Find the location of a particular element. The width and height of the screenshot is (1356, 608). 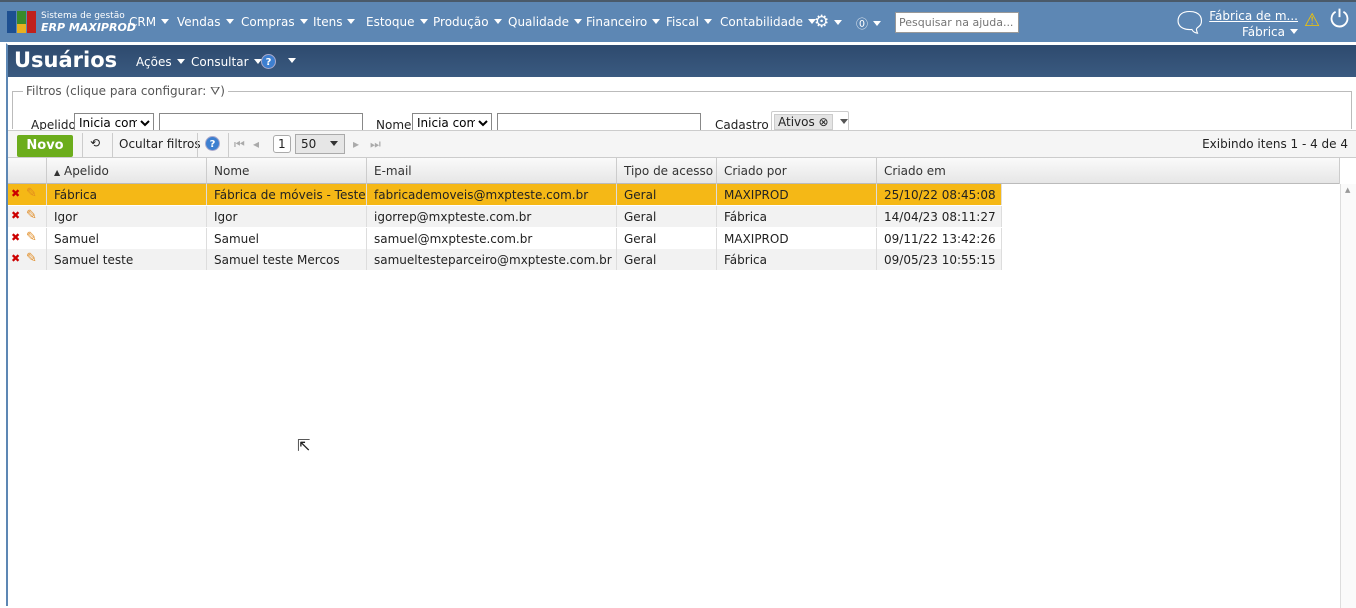

column-header-2: E-mail is located at coordinates (492, 171).